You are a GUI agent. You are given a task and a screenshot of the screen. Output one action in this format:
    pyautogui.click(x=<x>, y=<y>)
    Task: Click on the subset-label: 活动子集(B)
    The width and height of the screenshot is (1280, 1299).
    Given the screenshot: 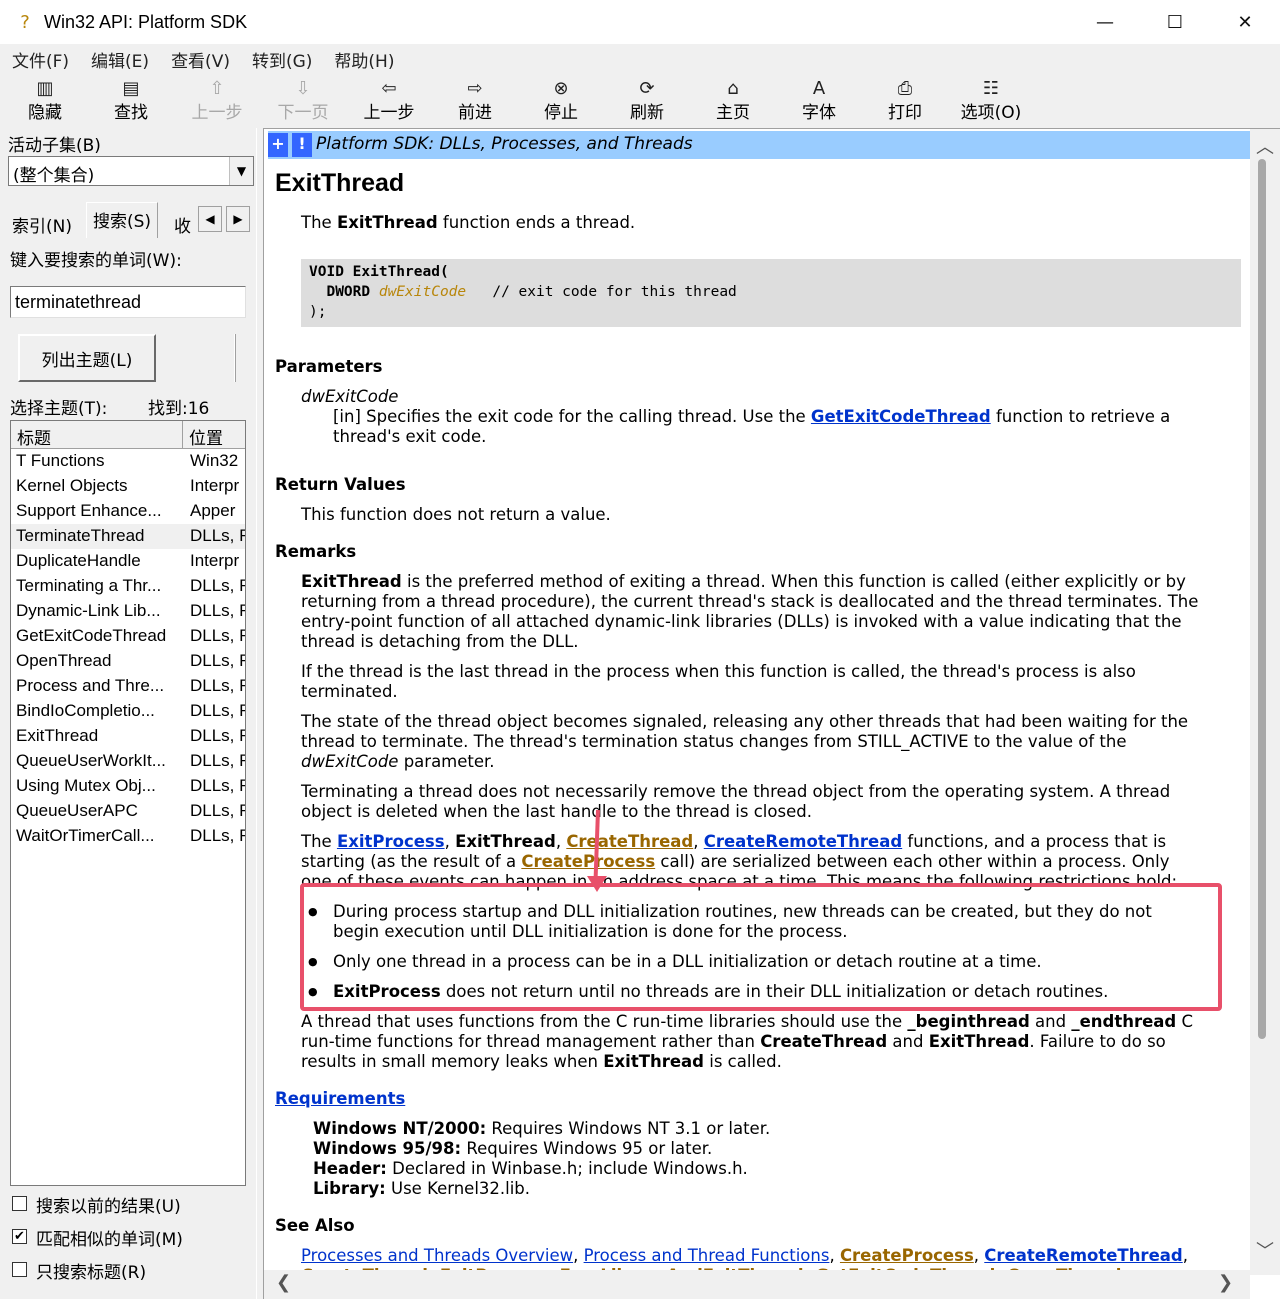 What is the action you would take?
    pyautogui.click(x=54, y=146)
    